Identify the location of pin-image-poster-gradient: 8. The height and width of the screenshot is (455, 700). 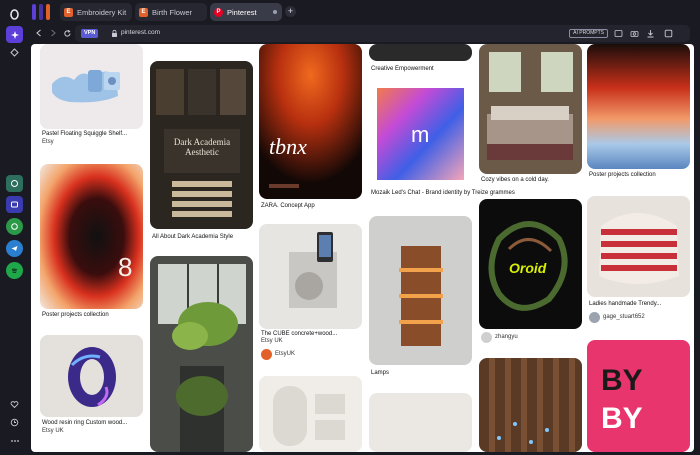
(91, 236).